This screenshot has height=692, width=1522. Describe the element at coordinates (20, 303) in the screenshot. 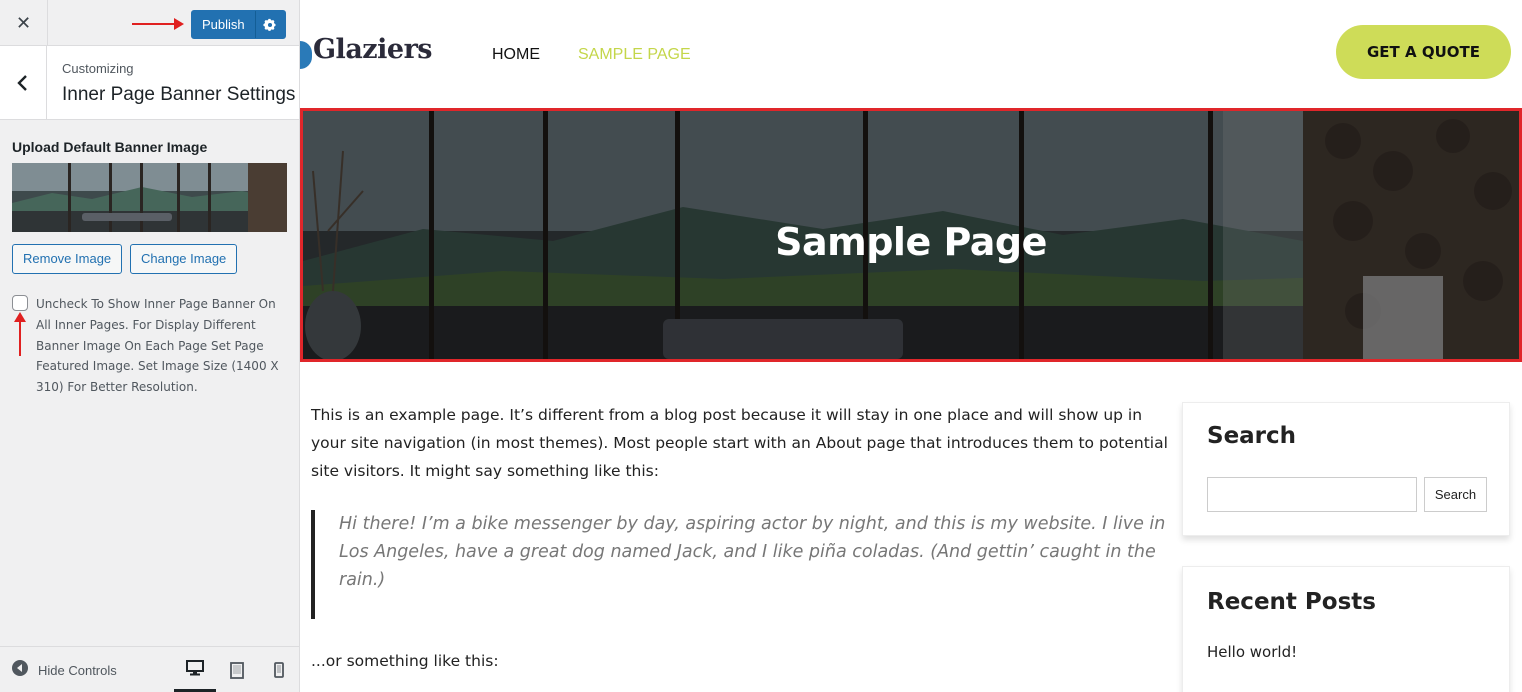

I see `banner-toggle-checkbox` at that location.